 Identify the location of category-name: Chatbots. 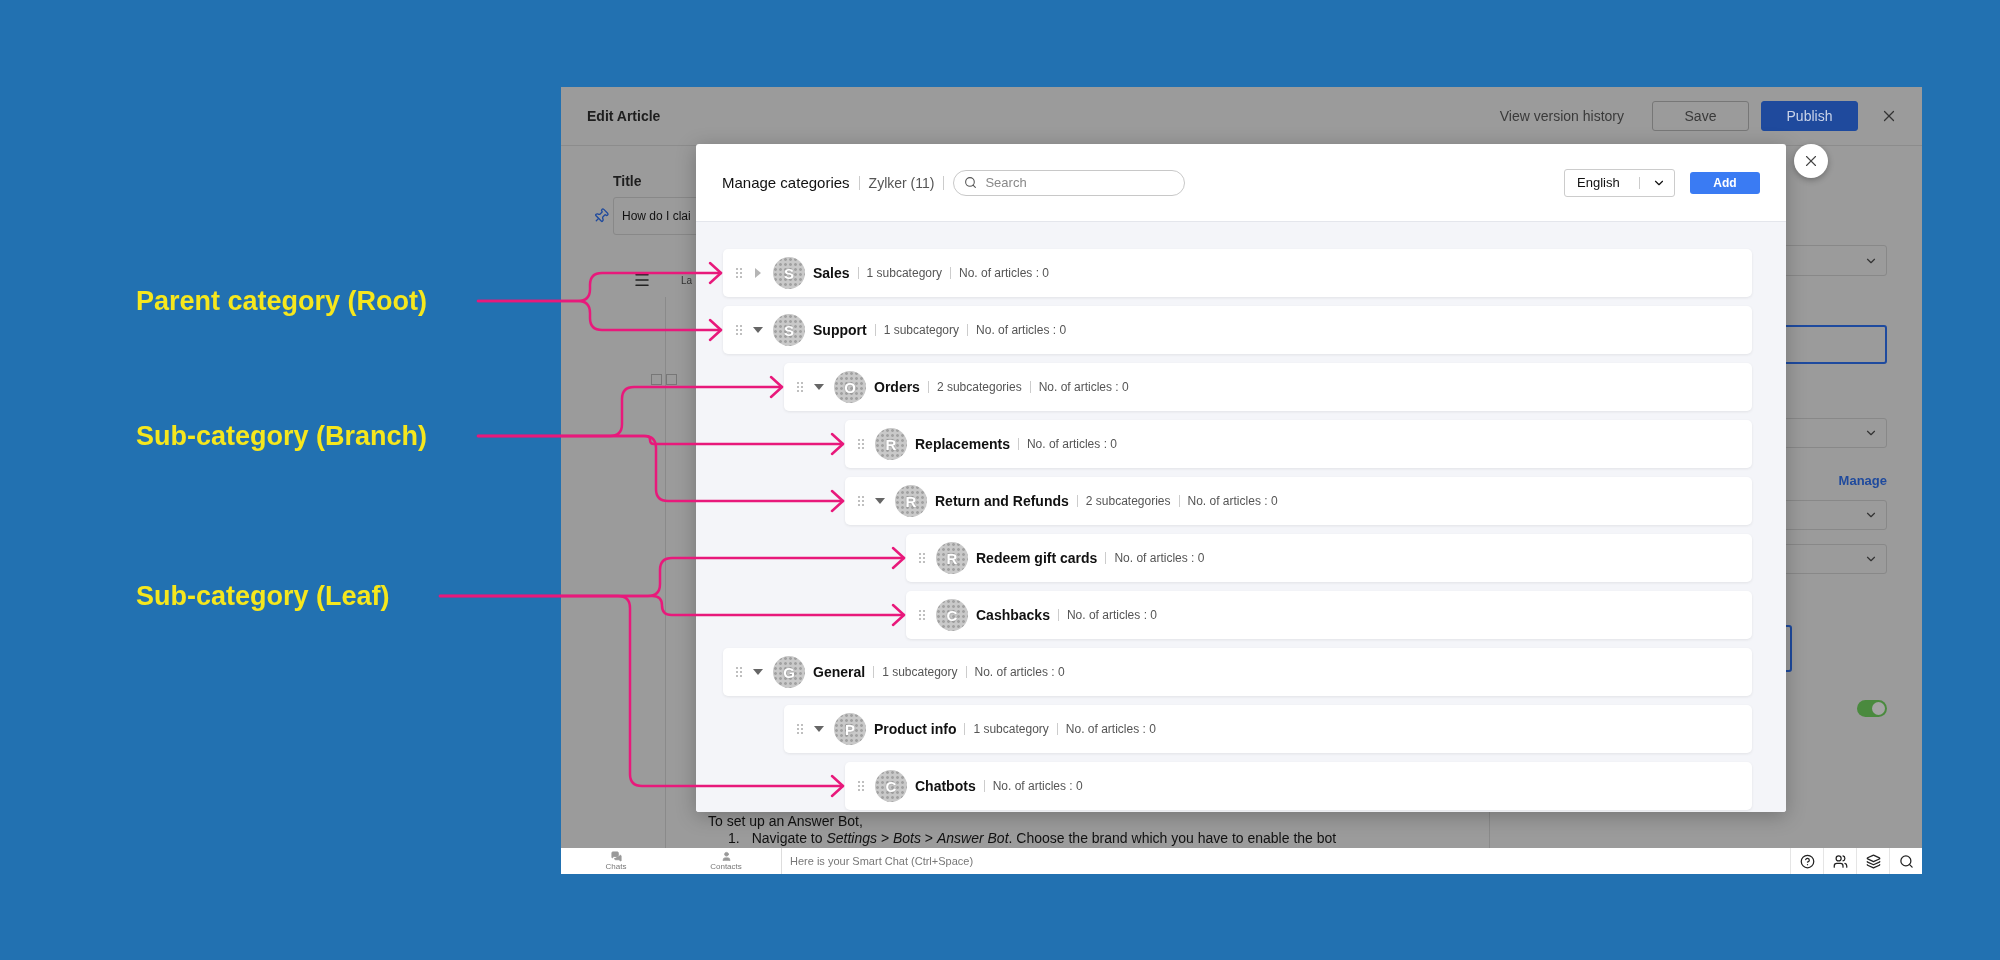
(945, 786).